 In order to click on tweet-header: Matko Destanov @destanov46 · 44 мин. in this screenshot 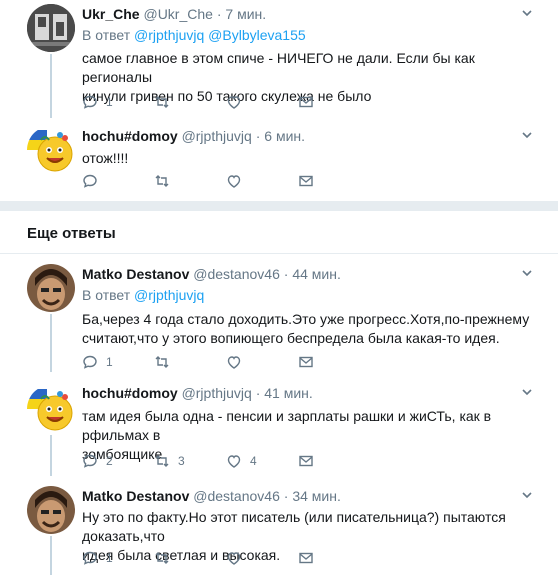, I will do `click(312, 272)`.